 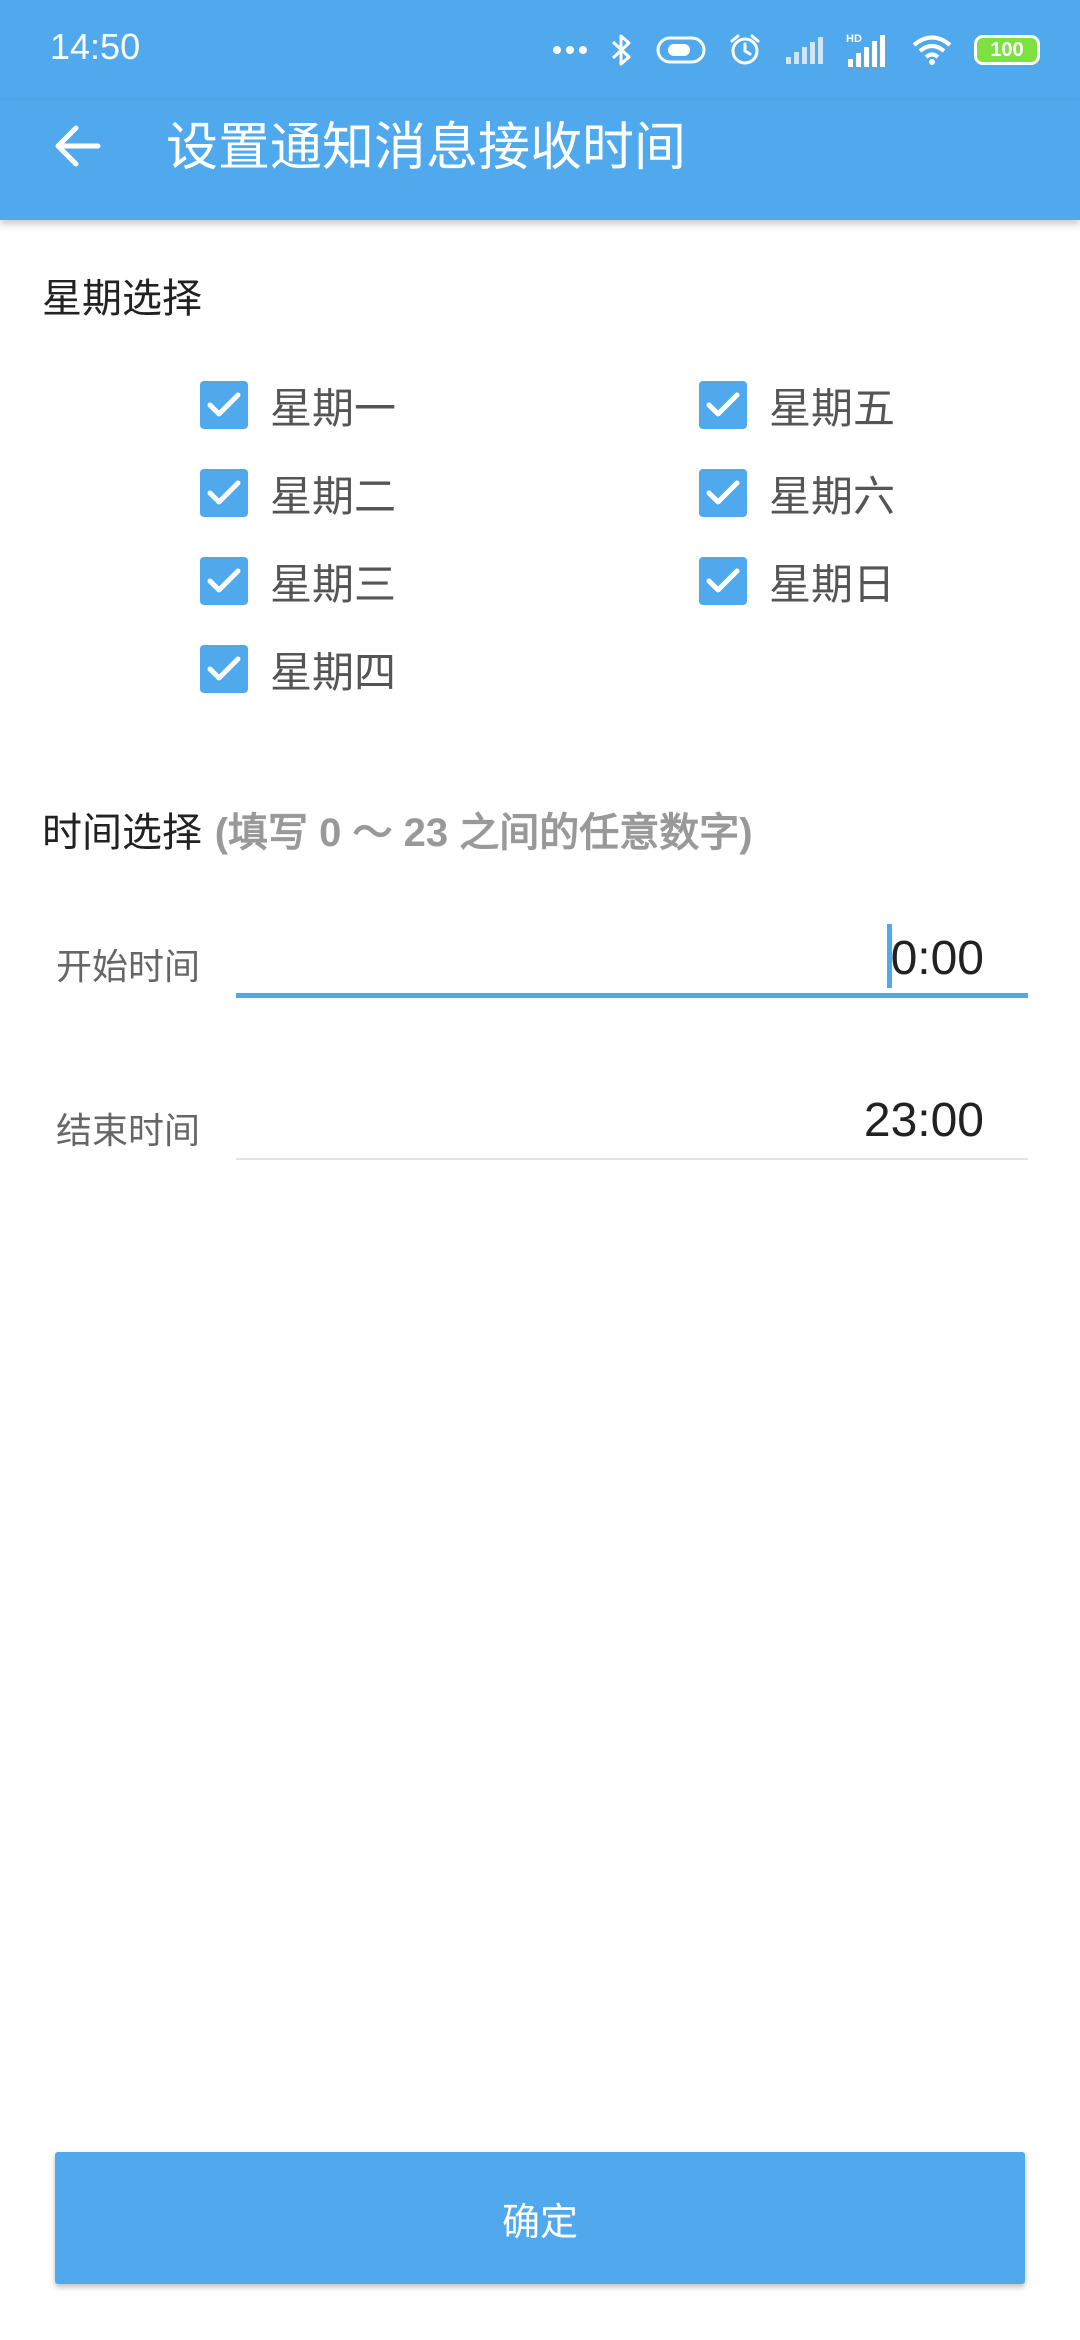 I want to click on weekday-section-title: 星期选择, so click(x=122, y=299).